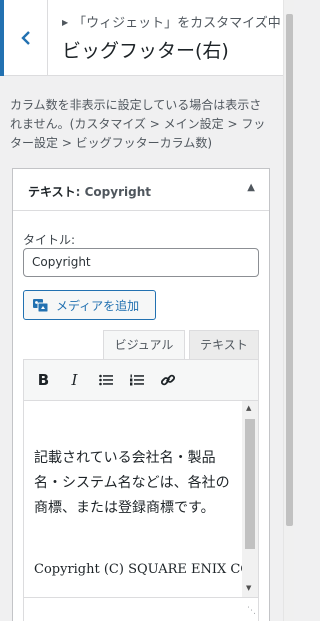 This screenshot has height=621, width=320. I want to click on widget-title: テキスト: Copyright, so click(89, 191).